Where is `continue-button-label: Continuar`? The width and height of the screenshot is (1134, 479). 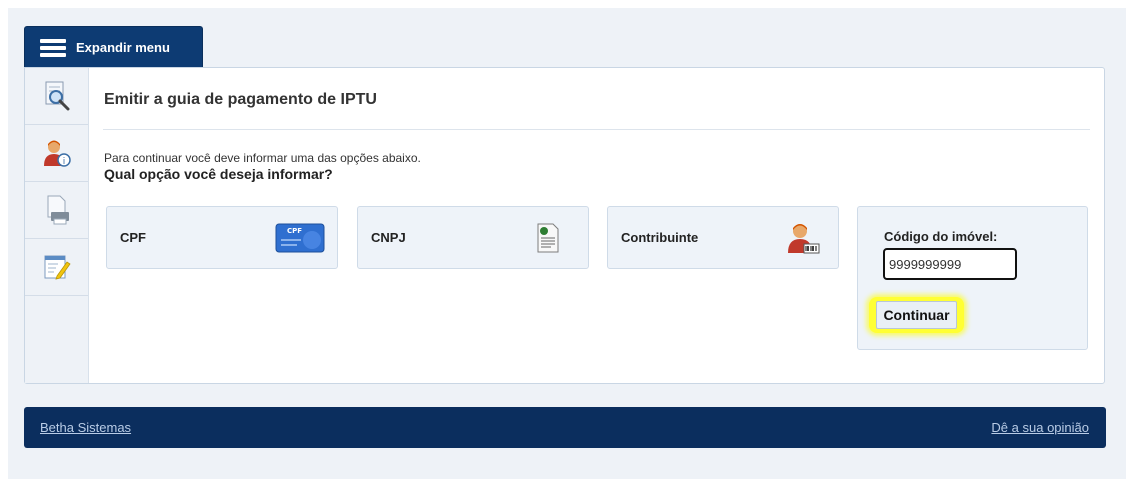
continue-button-label: Continuar is located at coordinates (916, 315).